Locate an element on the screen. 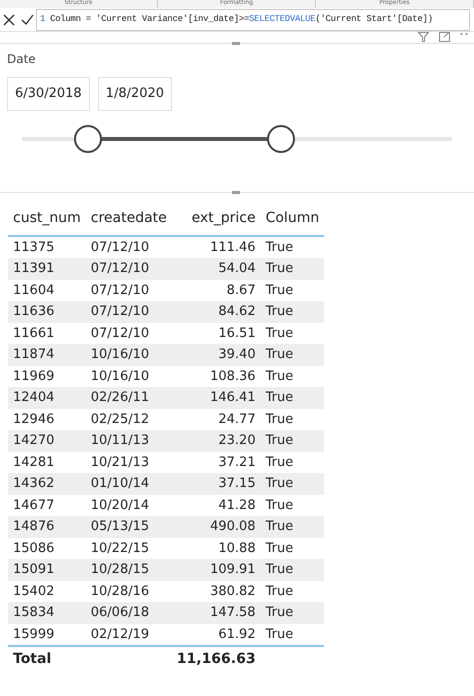 This screenshot has width=474, height=696. column-header: Column is located at coordinates (292, 219).